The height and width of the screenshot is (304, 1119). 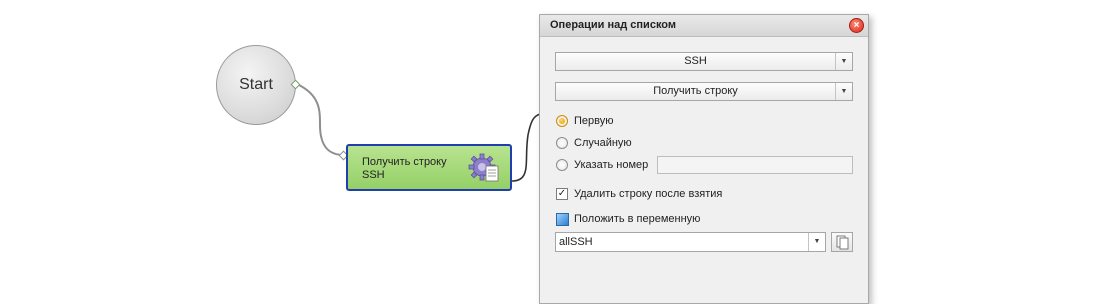 What do you see at coordinates (562, 219) in the screenshot?
I see `variable-icon` at bounding box center [562, 219].